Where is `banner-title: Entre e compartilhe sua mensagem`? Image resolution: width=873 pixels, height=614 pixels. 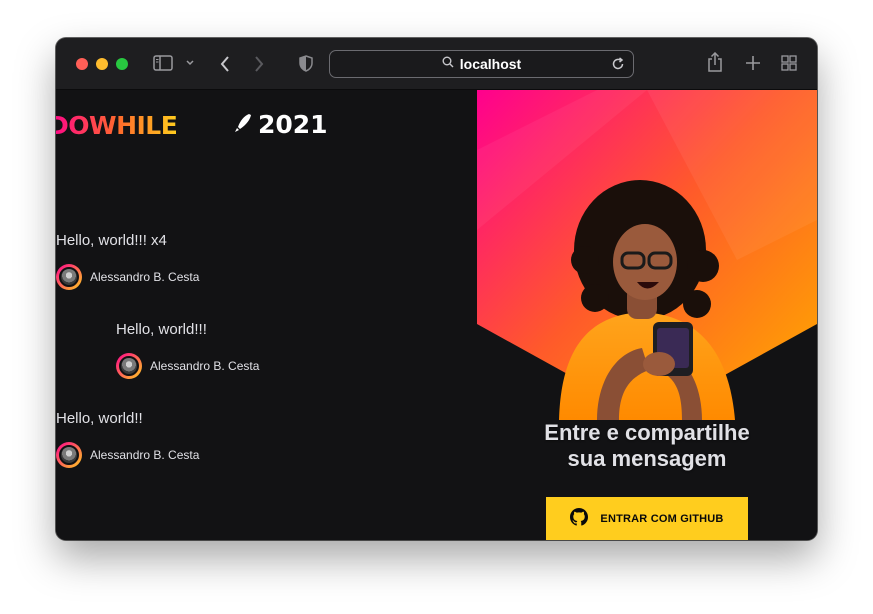 banner-title: Entre e compartilhe sua mensagem is located at coordinates (647, 446).